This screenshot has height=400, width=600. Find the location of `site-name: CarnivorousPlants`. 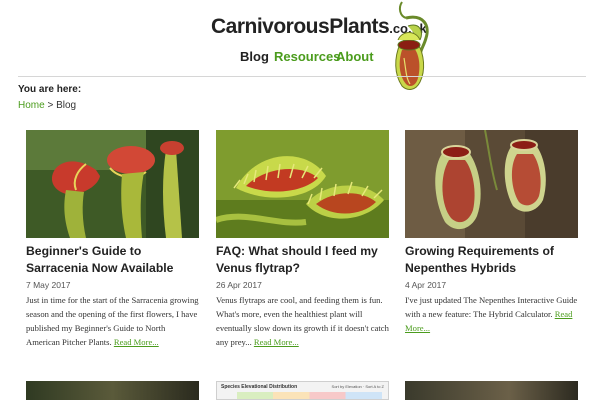

site-name: CarnivorousPlants is located at coordinates (300, 26).